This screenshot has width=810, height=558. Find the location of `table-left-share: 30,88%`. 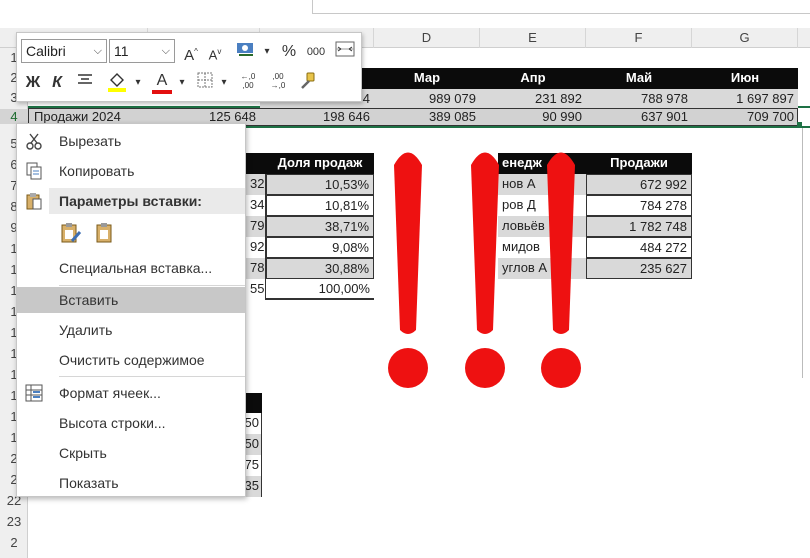

table-left-share: 30,88% is located at coordinates (320, 268).